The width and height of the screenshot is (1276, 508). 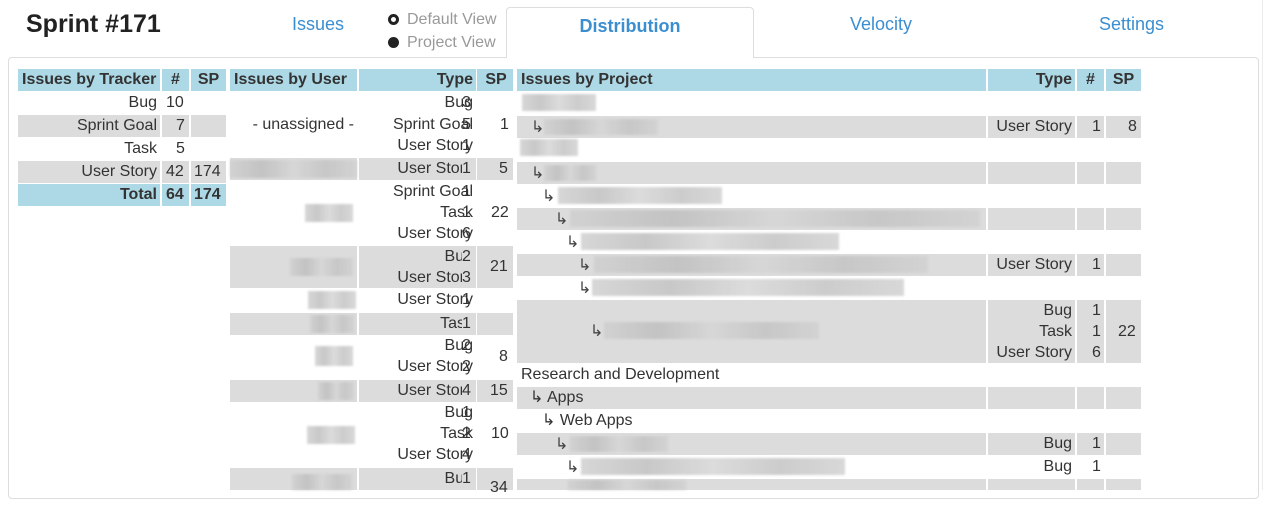 What do you see at coordinates (1090, 80) in the screenshot?
I see `project-header-count: #` at bounding box center [1090, 80].